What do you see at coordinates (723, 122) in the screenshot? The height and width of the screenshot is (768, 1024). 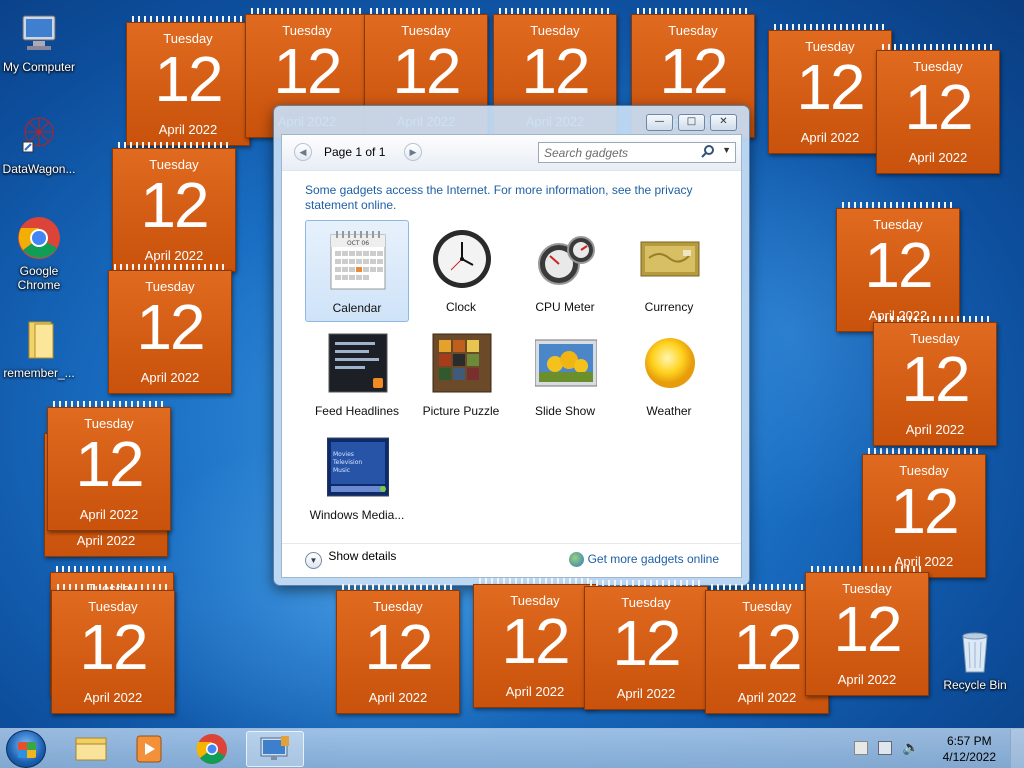 I see `close-button: ✕` at bounding box center [723, 122].